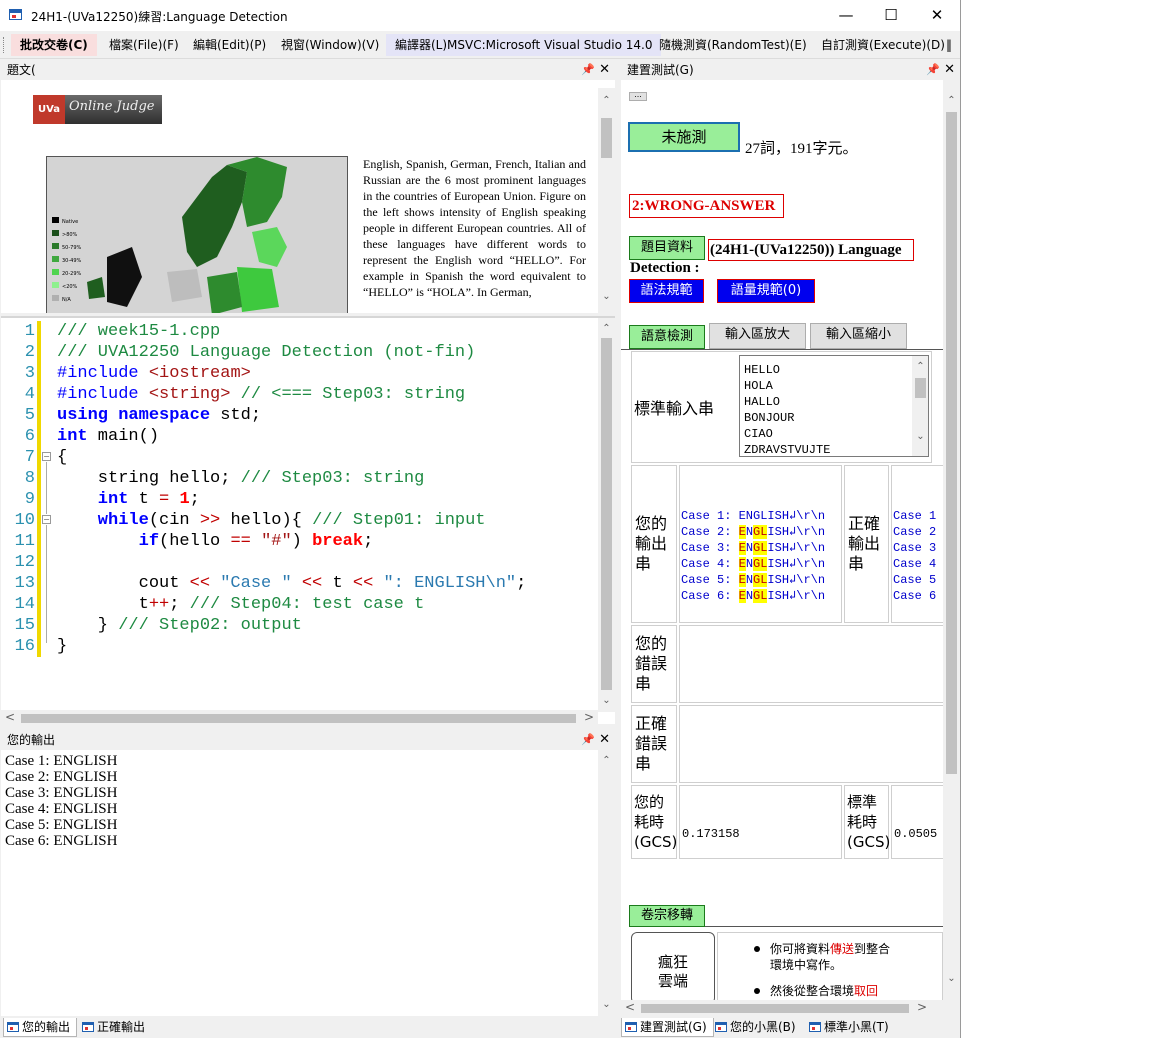 Image resolution: width=1152 pixels, height=1038 pixels. I want to click on build-test-vertical-scrollbar: ⌃ ⌄, so click(951, 540).